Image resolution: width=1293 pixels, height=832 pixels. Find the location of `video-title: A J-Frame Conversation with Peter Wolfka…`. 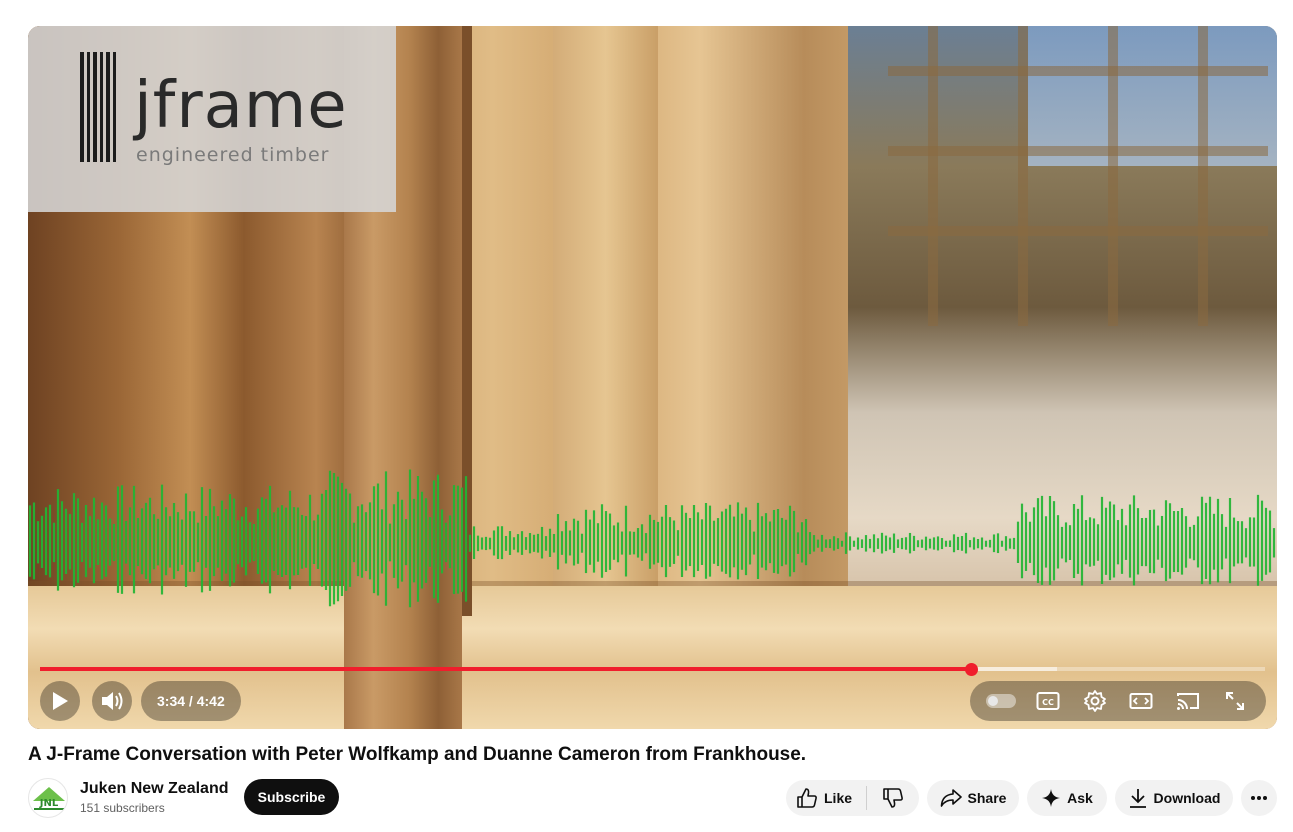

video-title: A J-Frame Conversation with Peter Wolfka… is located at coordinates (417, 754).